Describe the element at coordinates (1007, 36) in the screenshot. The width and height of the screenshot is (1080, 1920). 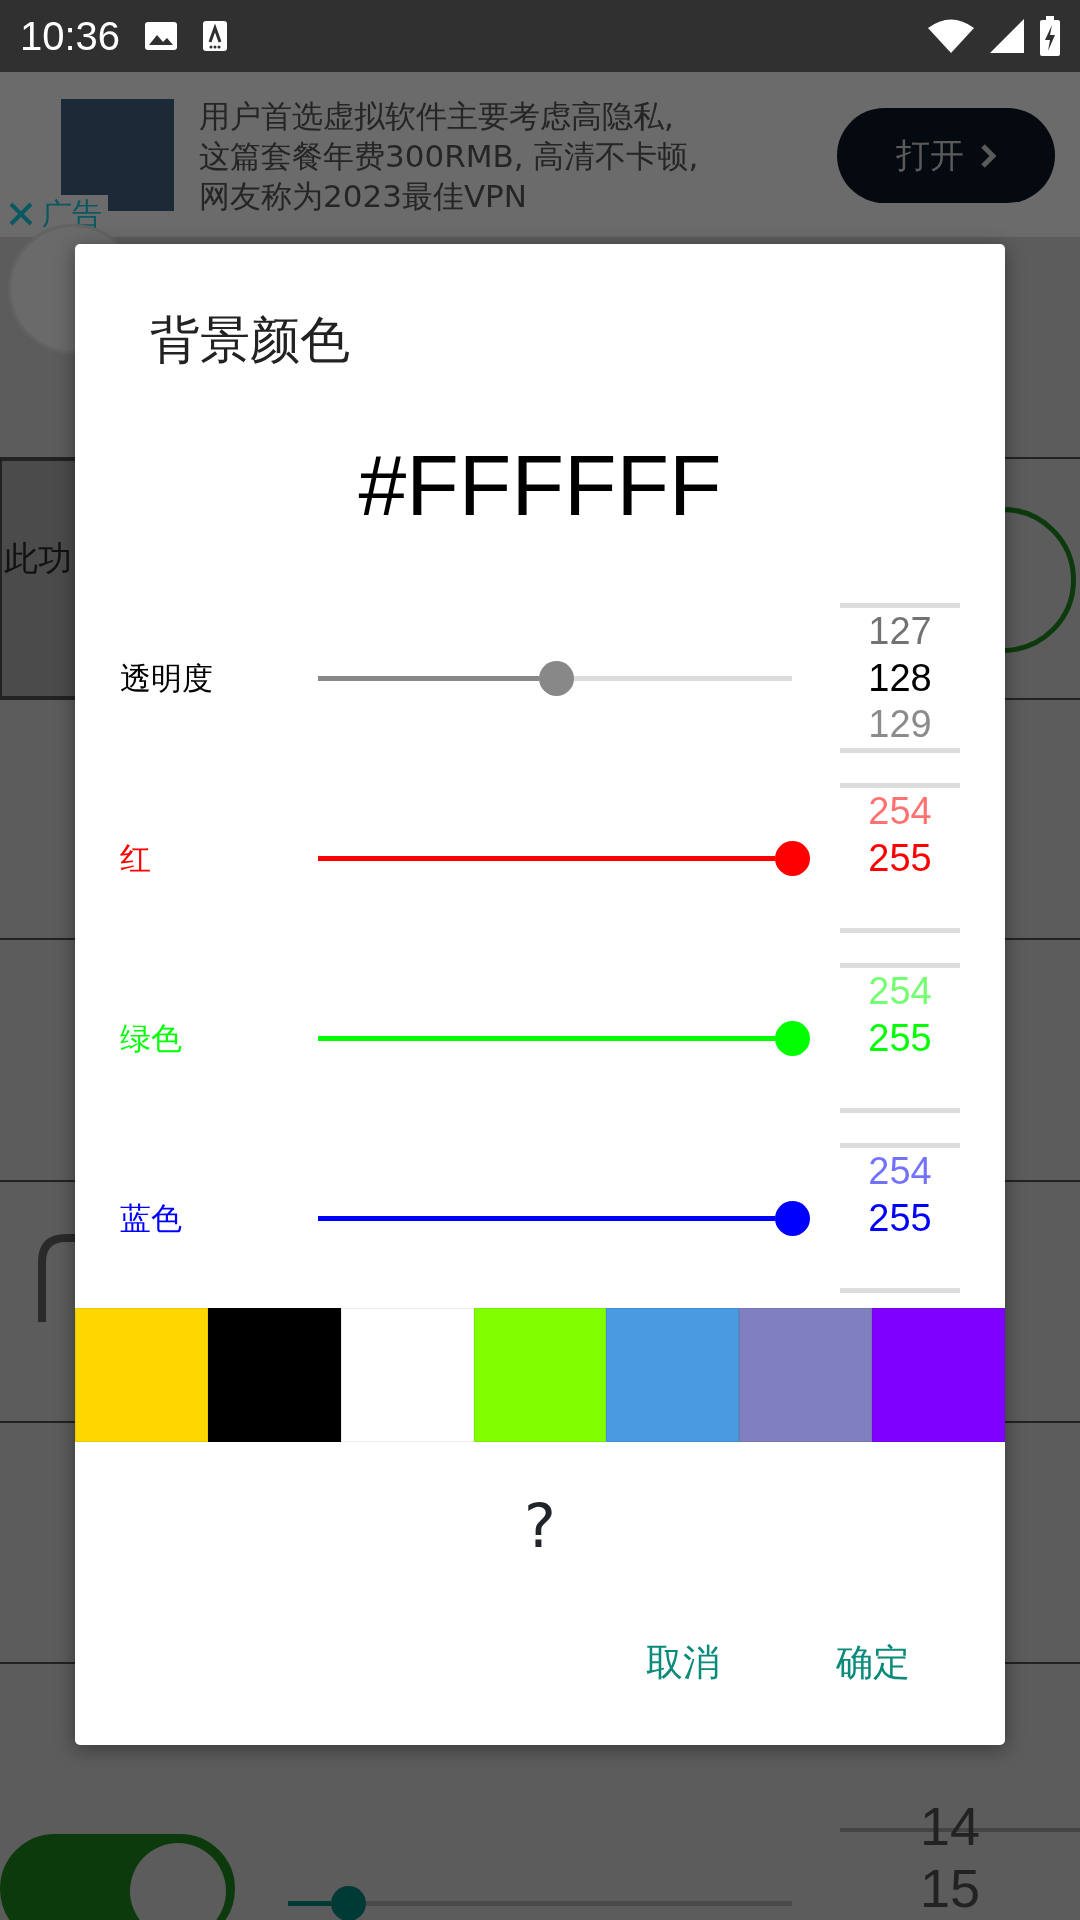
I see `signal-icon` at that location.